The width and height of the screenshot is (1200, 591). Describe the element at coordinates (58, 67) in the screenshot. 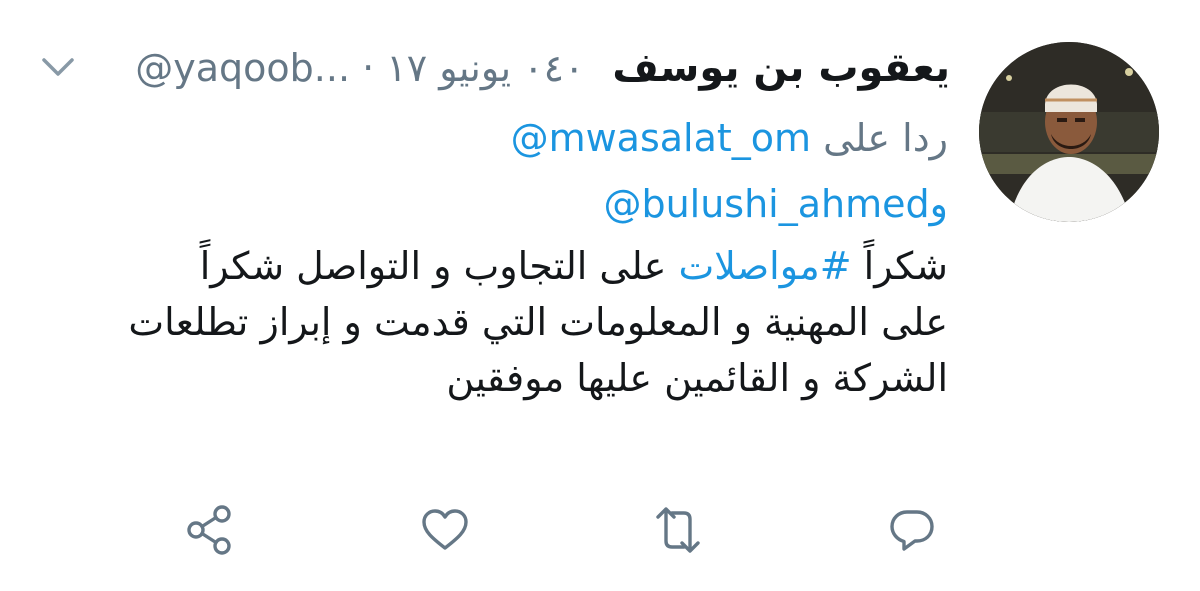

I see `chevron-down-icon` at that location.